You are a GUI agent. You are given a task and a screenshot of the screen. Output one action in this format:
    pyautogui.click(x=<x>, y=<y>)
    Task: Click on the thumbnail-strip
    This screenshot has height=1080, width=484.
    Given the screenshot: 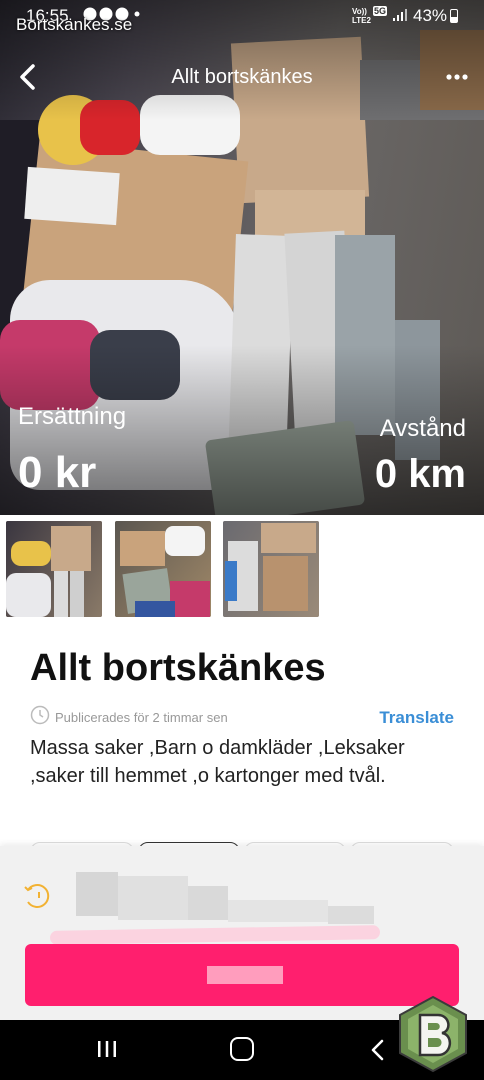 What is the action you would take?
    pyautogui.click(x=242, y=570)
    